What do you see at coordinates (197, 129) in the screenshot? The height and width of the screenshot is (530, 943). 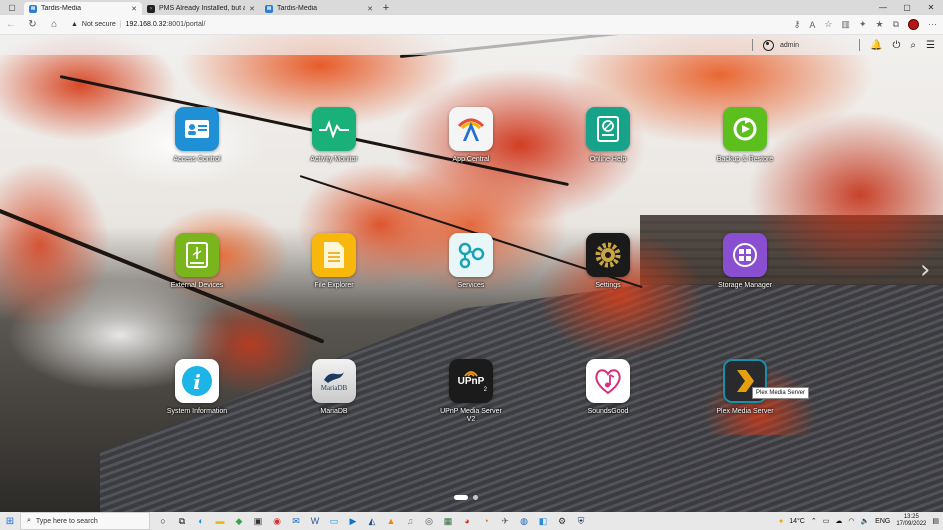 I see `access-control-icon` at bounding box center [197, 129].